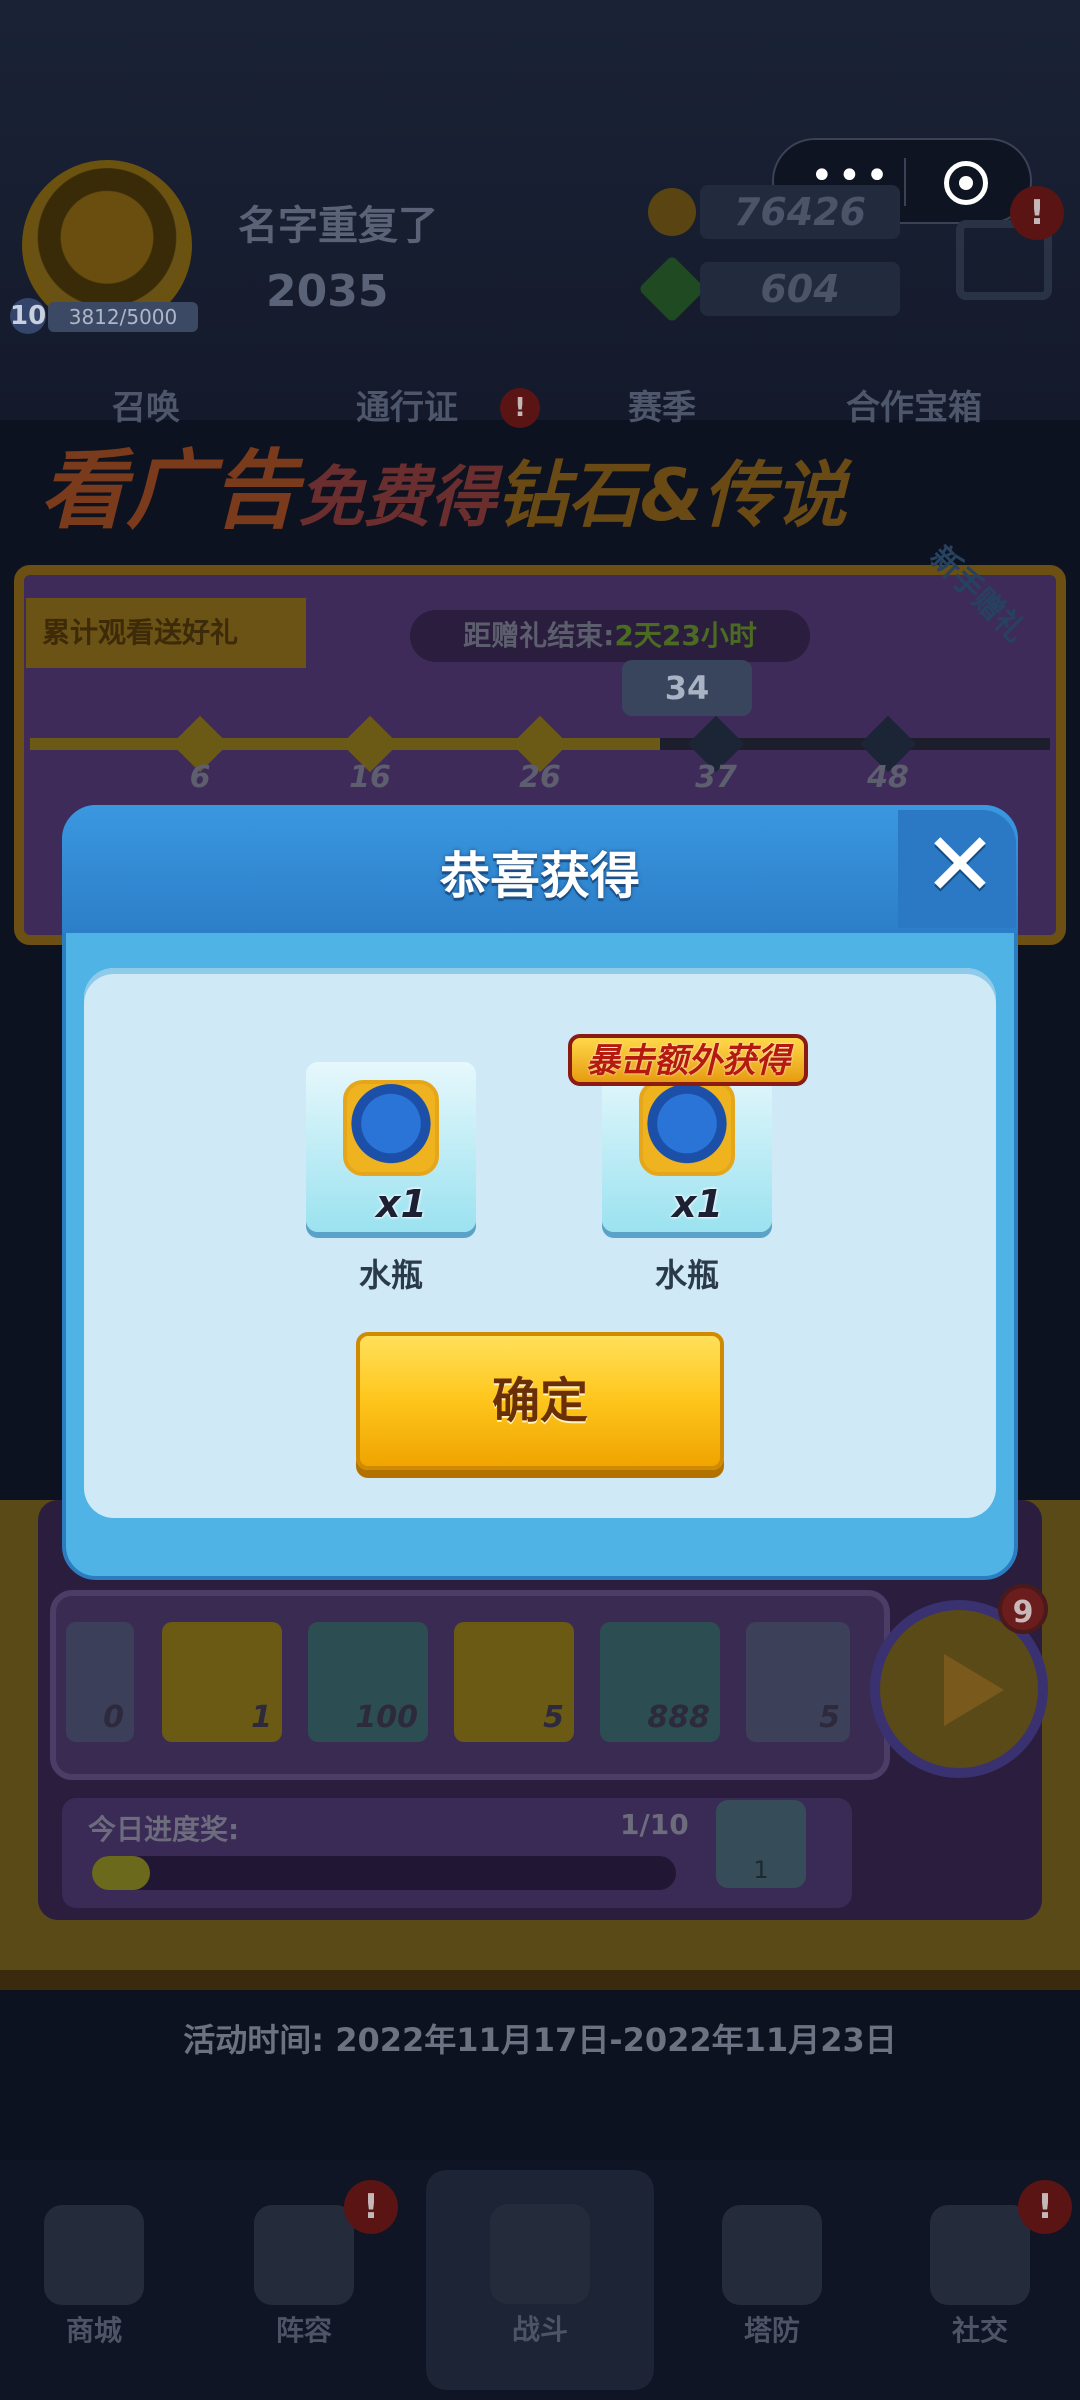 The height and width of the screenshot is (2400, 1080). Describe the element at coordinates (371, 2207) in the screenshot. I see `lineup-alert-icon: !` at that location.